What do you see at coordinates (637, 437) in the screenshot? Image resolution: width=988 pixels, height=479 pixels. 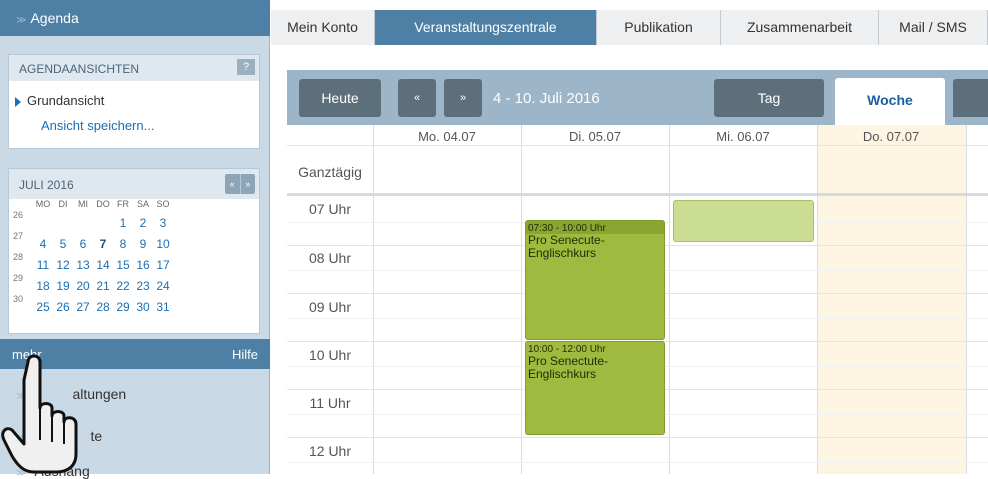 I see `hour-line` at bounding box center [637, 437].